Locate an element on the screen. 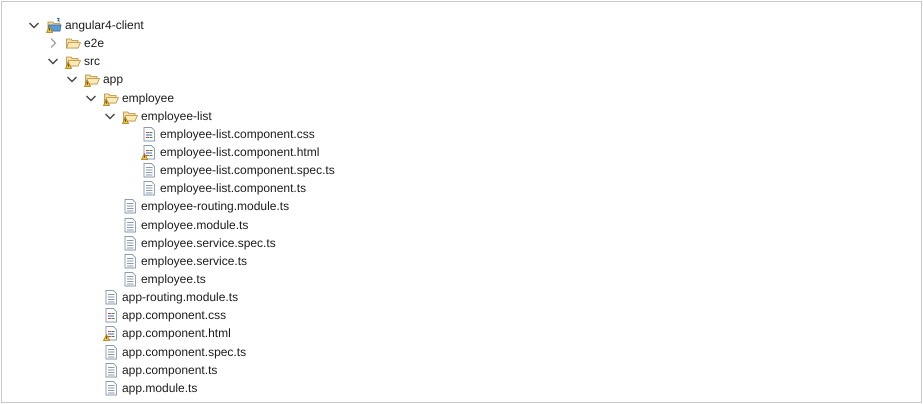 The image size is (923, 404). tree-item-label: employee-list is located at coordinates (176, 116).